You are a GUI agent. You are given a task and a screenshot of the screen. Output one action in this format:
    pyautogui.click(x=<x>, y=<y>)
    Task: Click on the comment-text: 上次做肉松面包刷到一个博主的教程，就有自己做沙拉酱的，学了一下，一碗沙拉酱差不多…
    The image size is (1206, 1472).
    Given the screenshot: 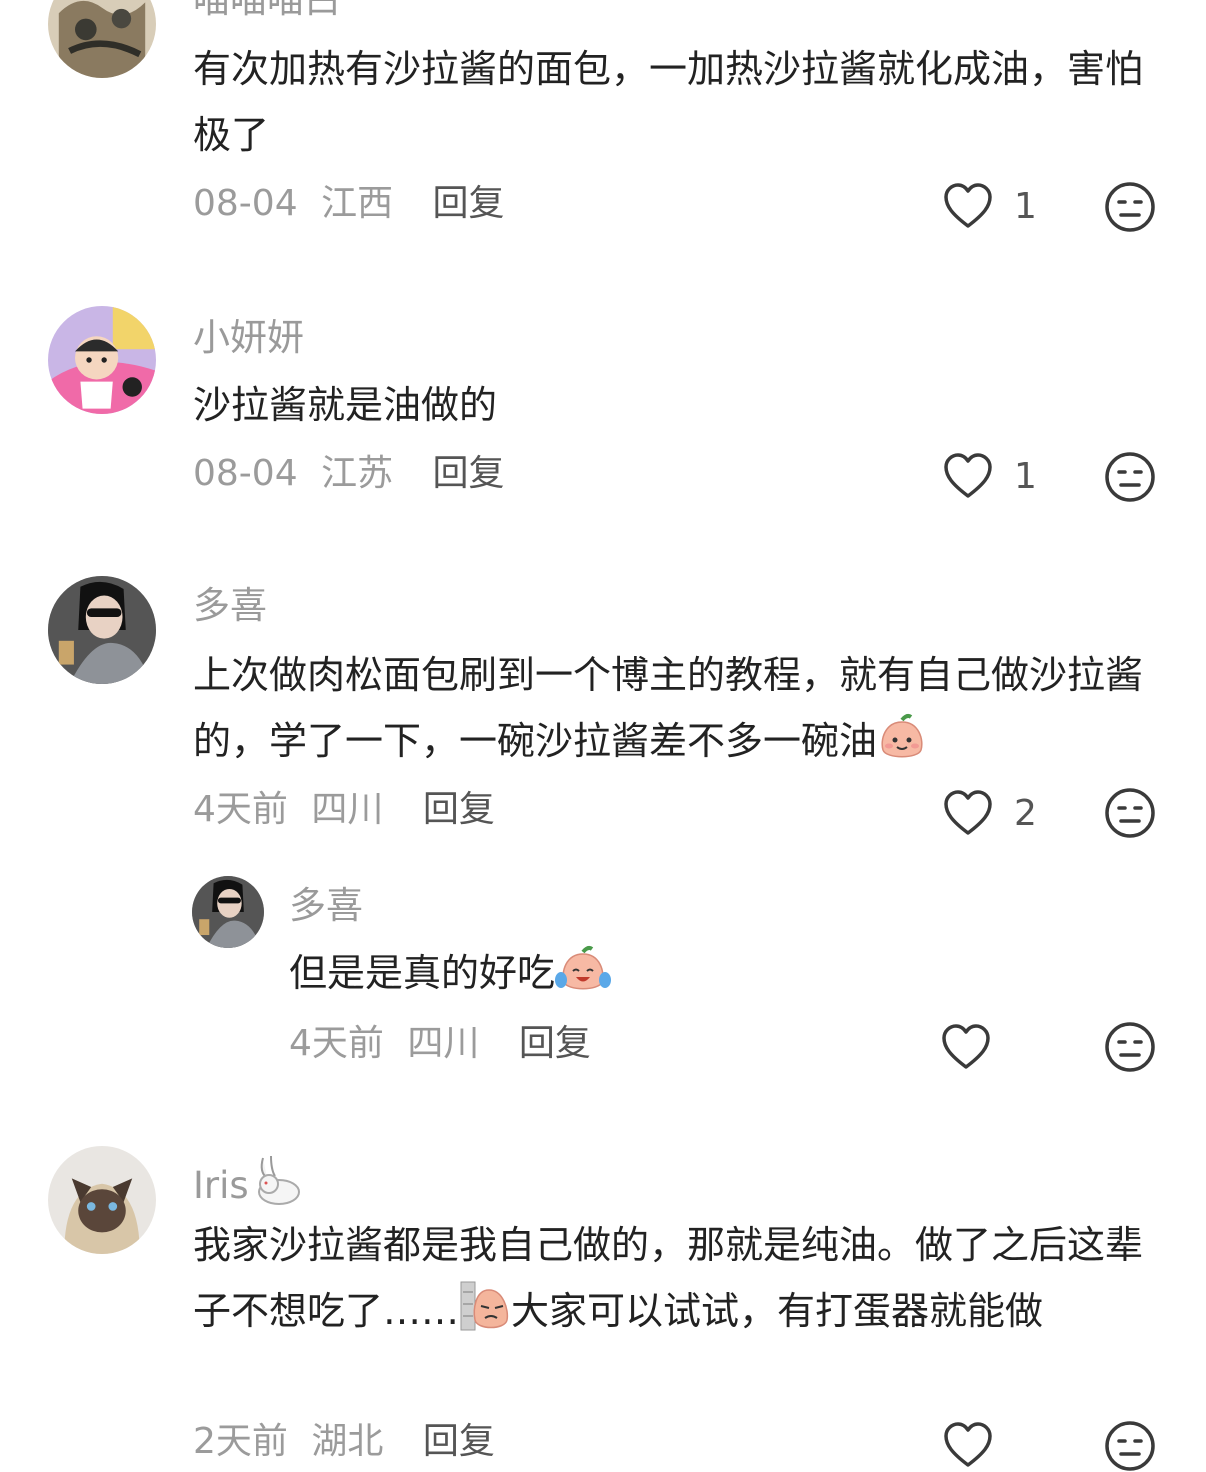 What is the action you would take?
    pyautogui.click(x=673, y=708)
    